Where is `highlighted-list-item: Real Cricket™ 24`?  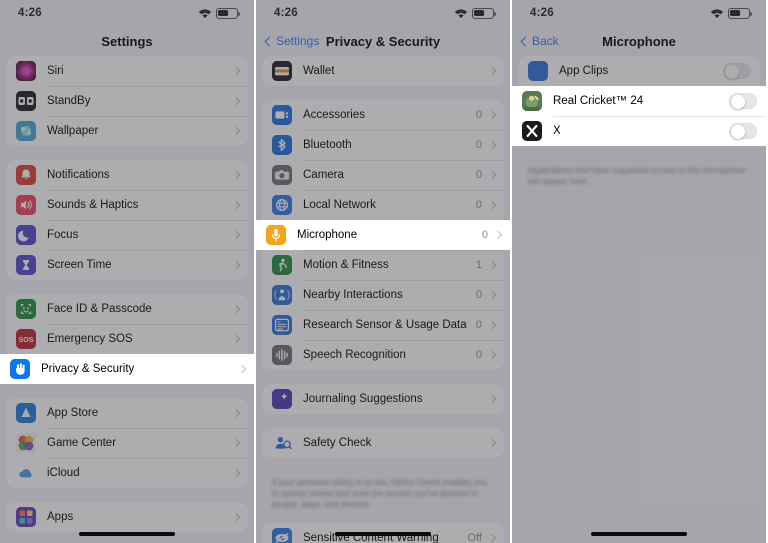 highlighted-list-item: Real Cricket™ 24 is located at coordinates (639, 101).